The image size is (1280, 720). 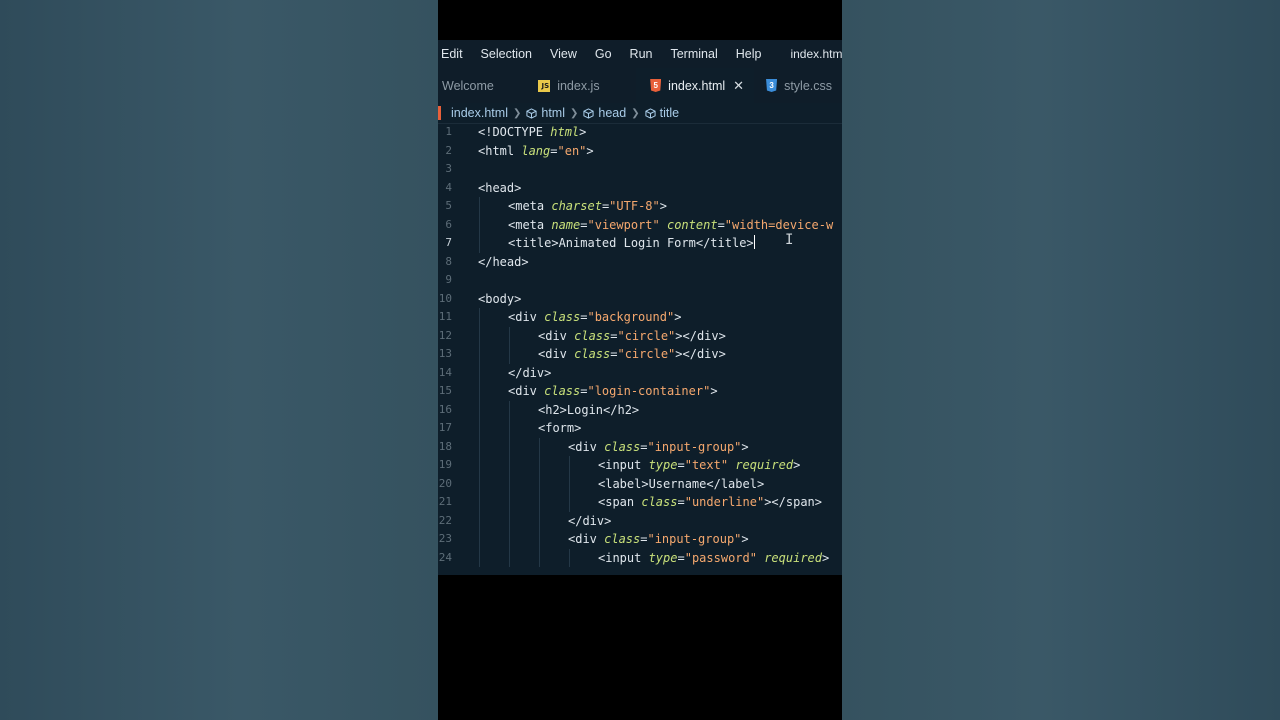 What do you see at coordinates (473, 113) in the screenshot?
I see `breadcrumb-file: index.html` at bounding box center [473, 113].